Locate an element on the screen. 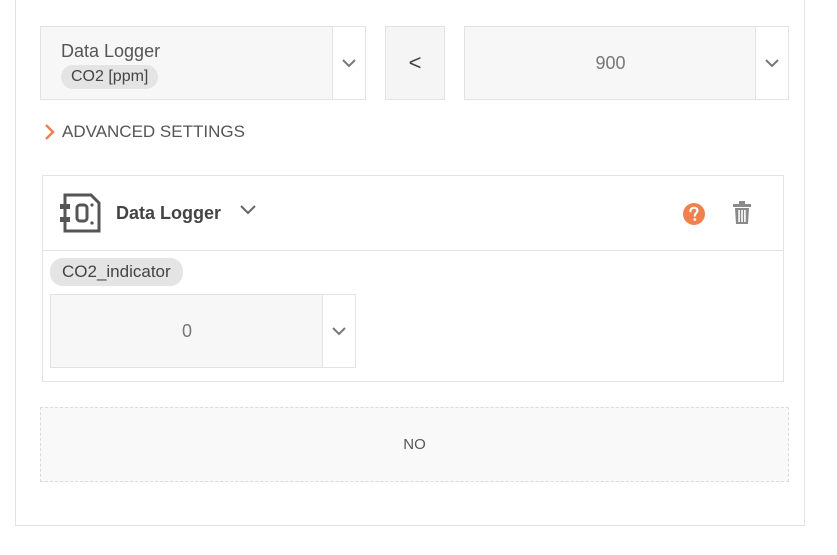 Image resolution: width=837 pixels, height=555 pixels. action-device-label: Data Logger is located at coordinates (169, 213).